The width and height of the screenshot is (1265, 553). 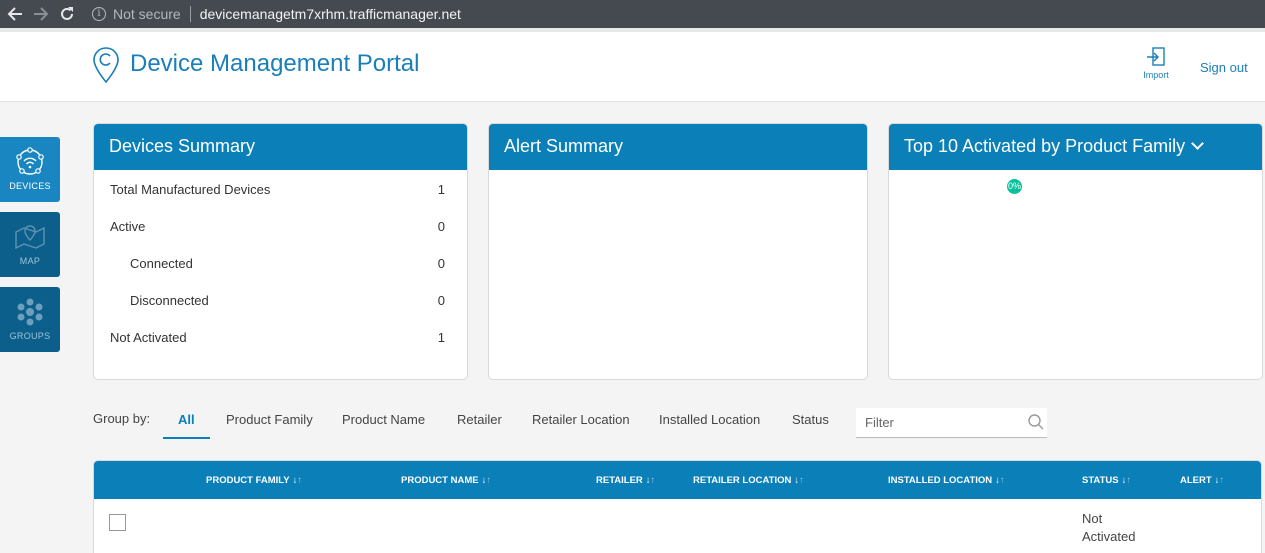 I want to click on row-checkbox, so click(x=117, y=522).